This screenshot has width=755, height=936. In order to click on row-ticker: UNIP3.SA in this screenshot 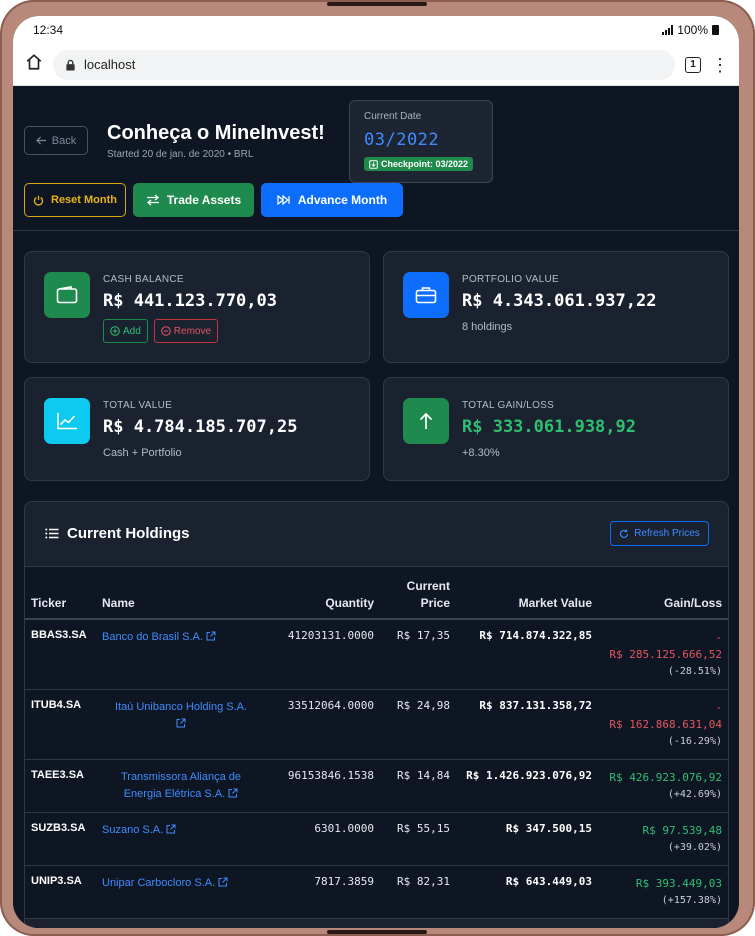, I will do `click(60, 892)`.